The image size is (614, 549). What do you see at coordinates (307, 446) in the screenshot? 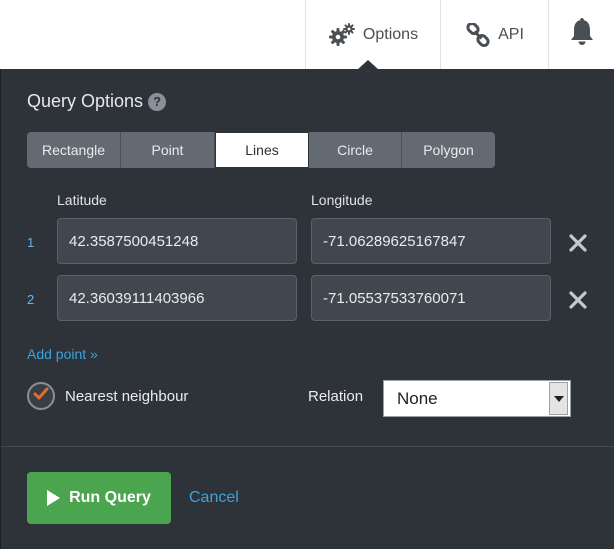
I see `footer-divider` at bounding box center [307, 446].